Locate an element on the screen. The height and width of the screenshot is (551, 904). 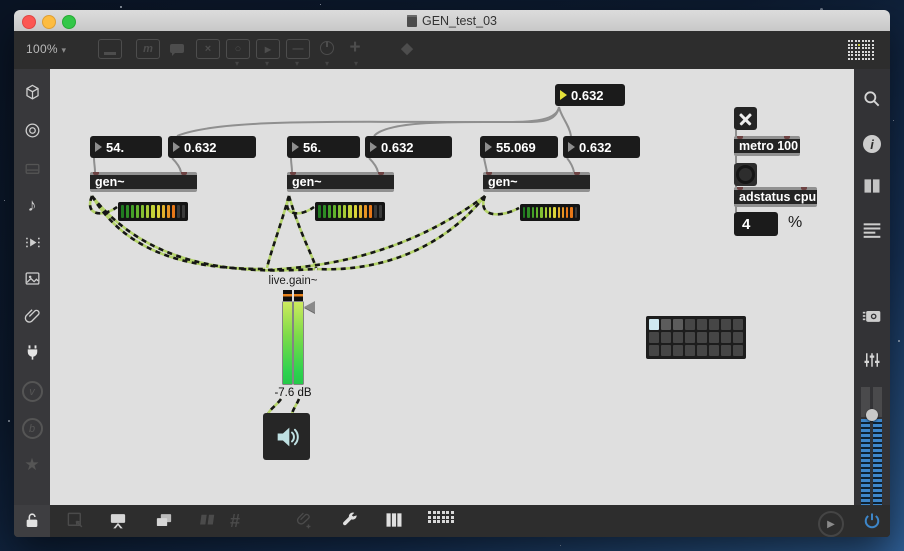
play-circle-icon: ▶ is located at coordinates (831, 524).